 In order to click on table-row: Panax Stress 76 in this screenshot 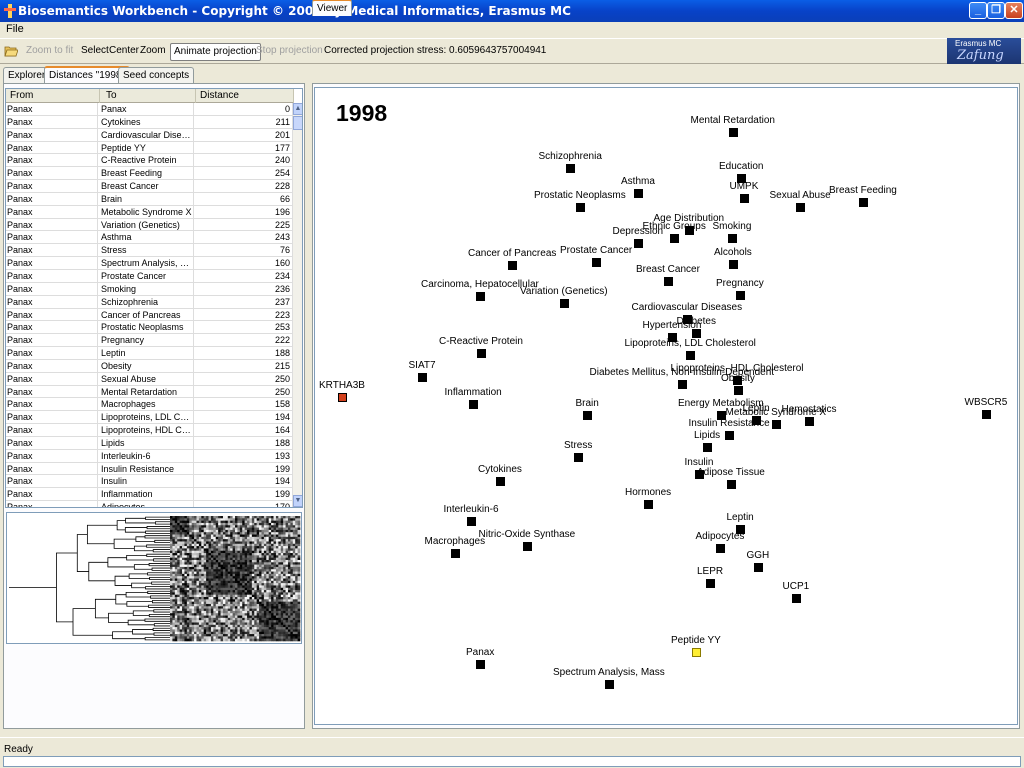, I will do `click(150, 251)`.